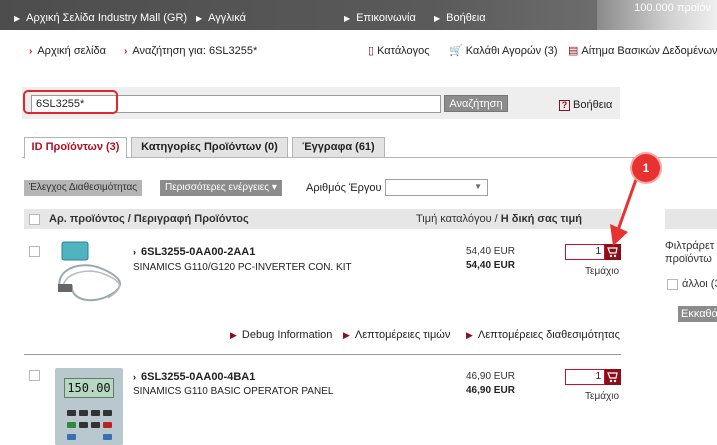 The width and height of the screenshot is (717, 445). Describe the element at coordinates (338, 147) in the screenshot. I see `tab-documents: Έγγραφα (61)` at that location.